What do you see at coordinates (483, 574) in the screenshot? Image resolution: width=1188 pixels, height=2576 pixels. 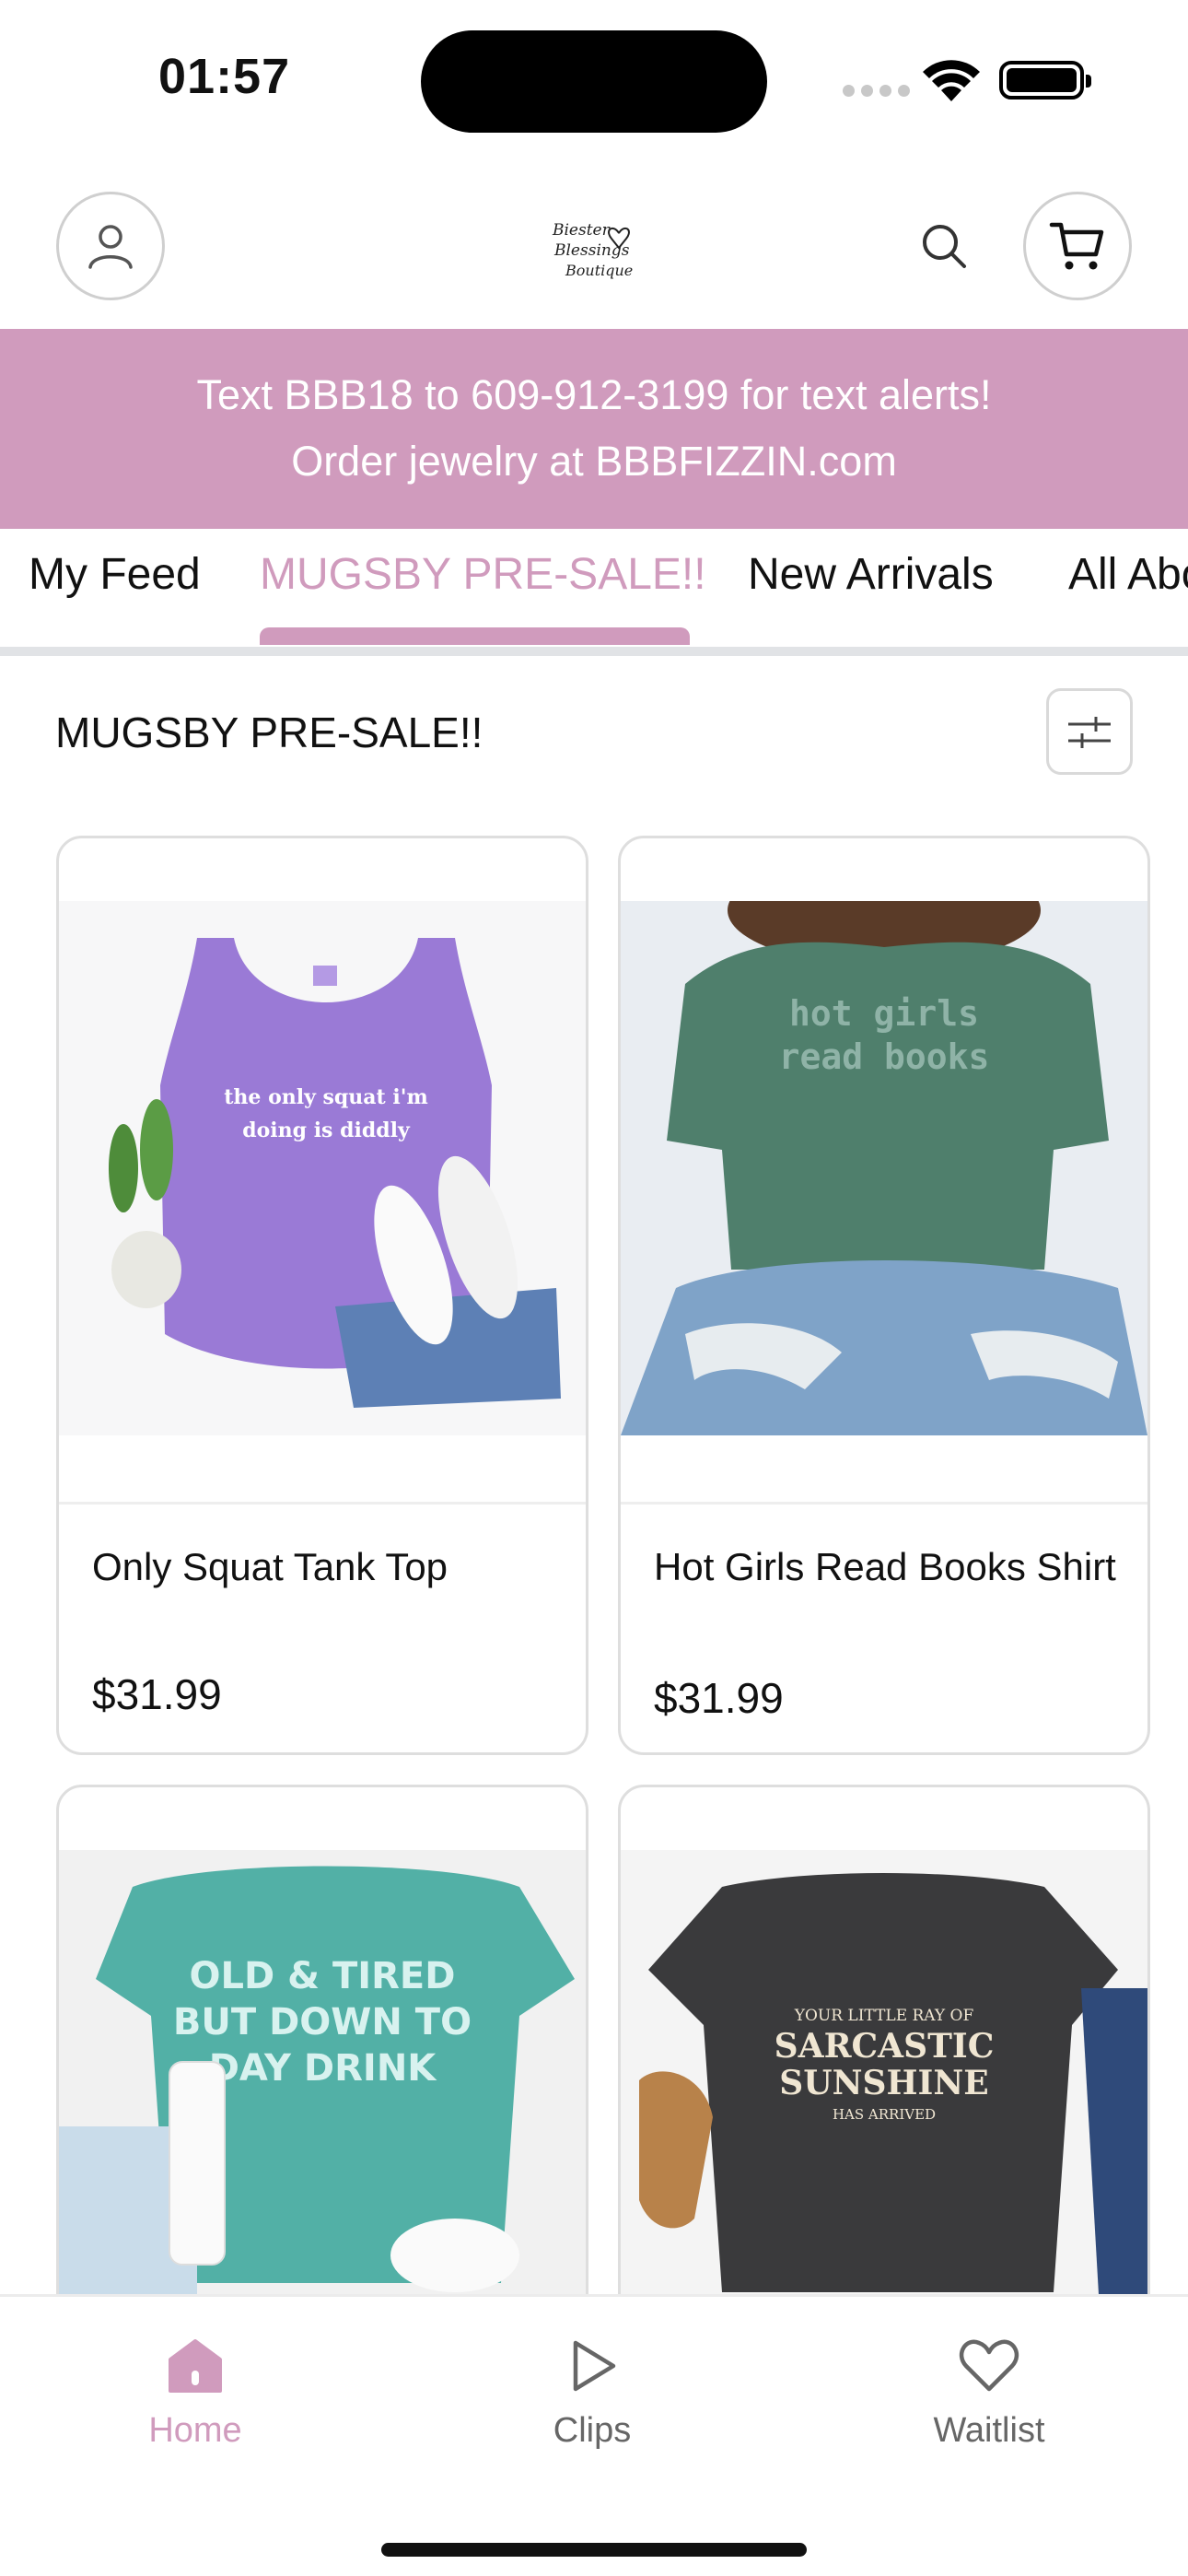 I see `tab-mugsby-presale: MUGSBY PRE-SALE!!` at bounding box center [483, 574].